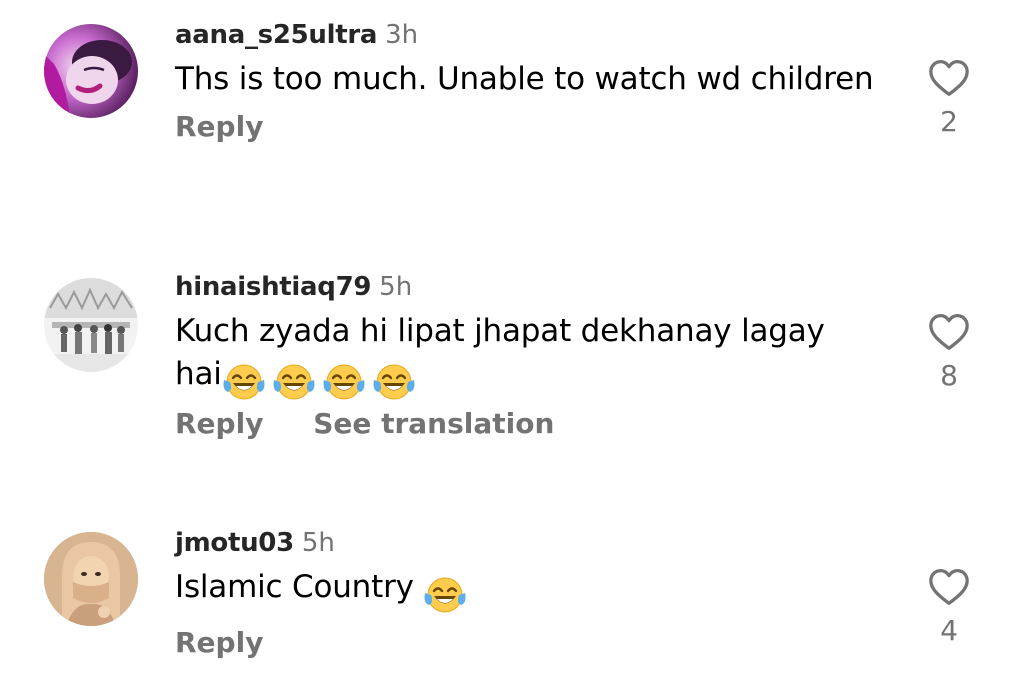 The image size is (1024, 688). I want to click on comment-text: Islamic Country, so click(525, 590).